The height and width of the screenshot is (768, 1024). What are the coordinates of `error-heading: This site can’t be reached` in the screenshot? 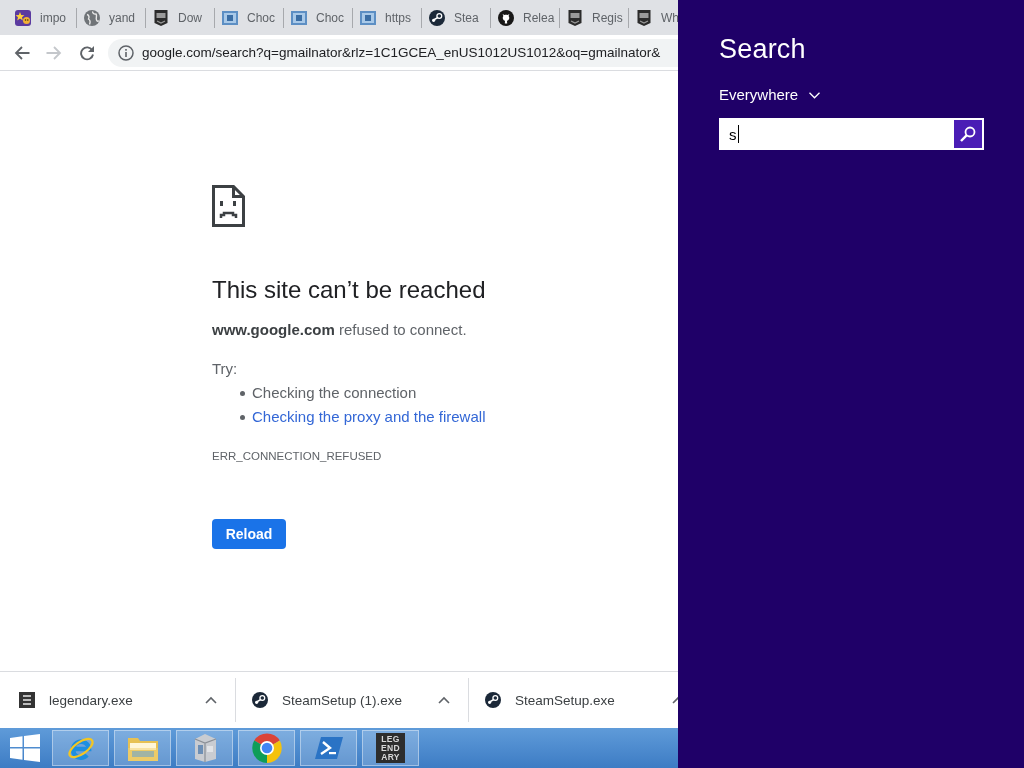 It's located at (349, 290).